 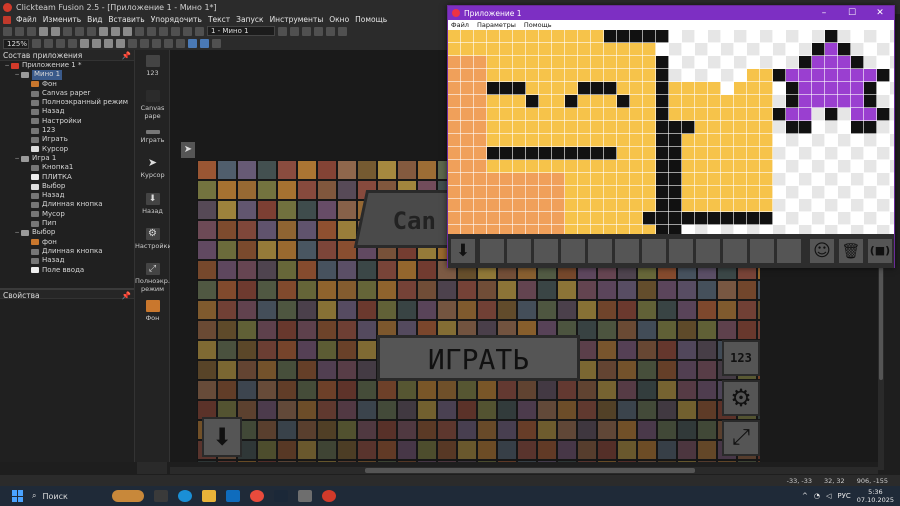 I want to click on undo-icon, so click(x=79, y=31).